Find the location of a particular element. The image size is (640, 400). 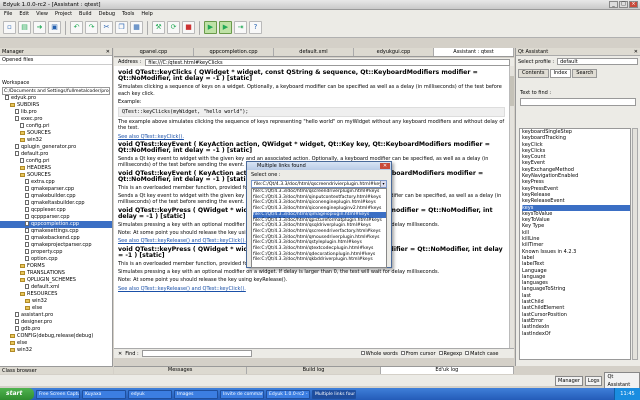

run-icon: ▶ is located at coordinates (210, 27).